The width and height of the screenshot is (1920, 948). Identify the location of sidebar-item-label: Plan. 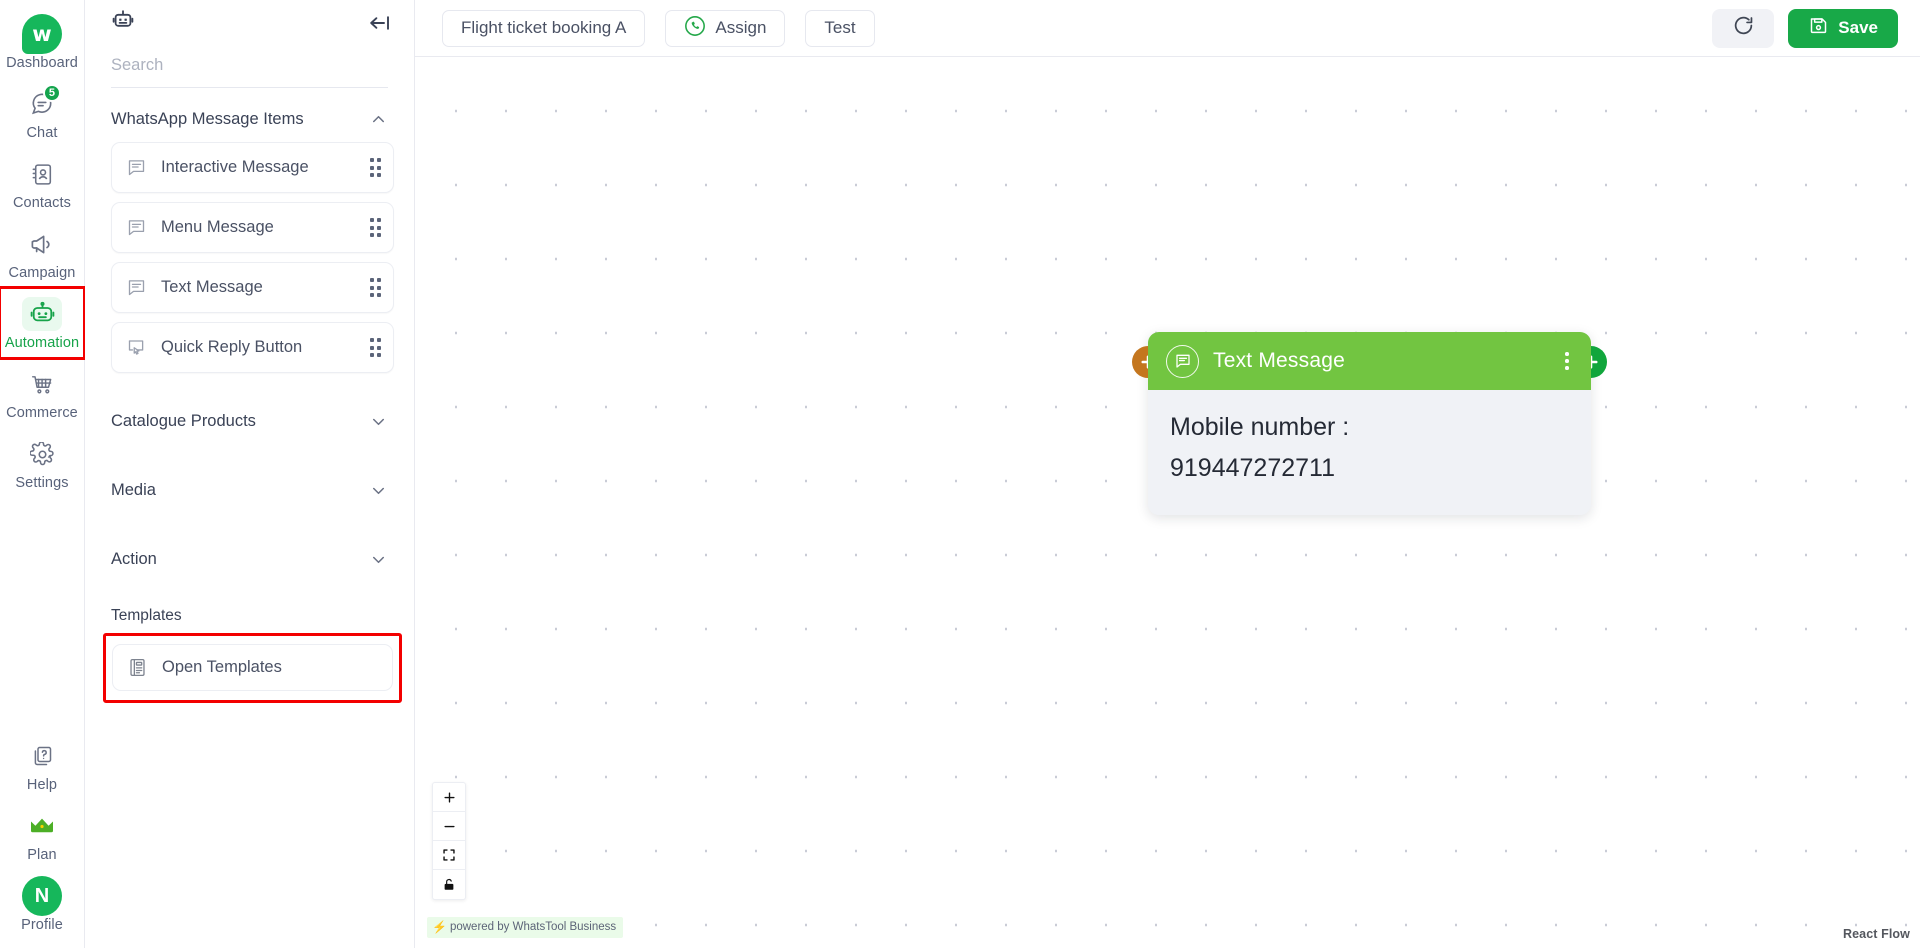
(42, 855).